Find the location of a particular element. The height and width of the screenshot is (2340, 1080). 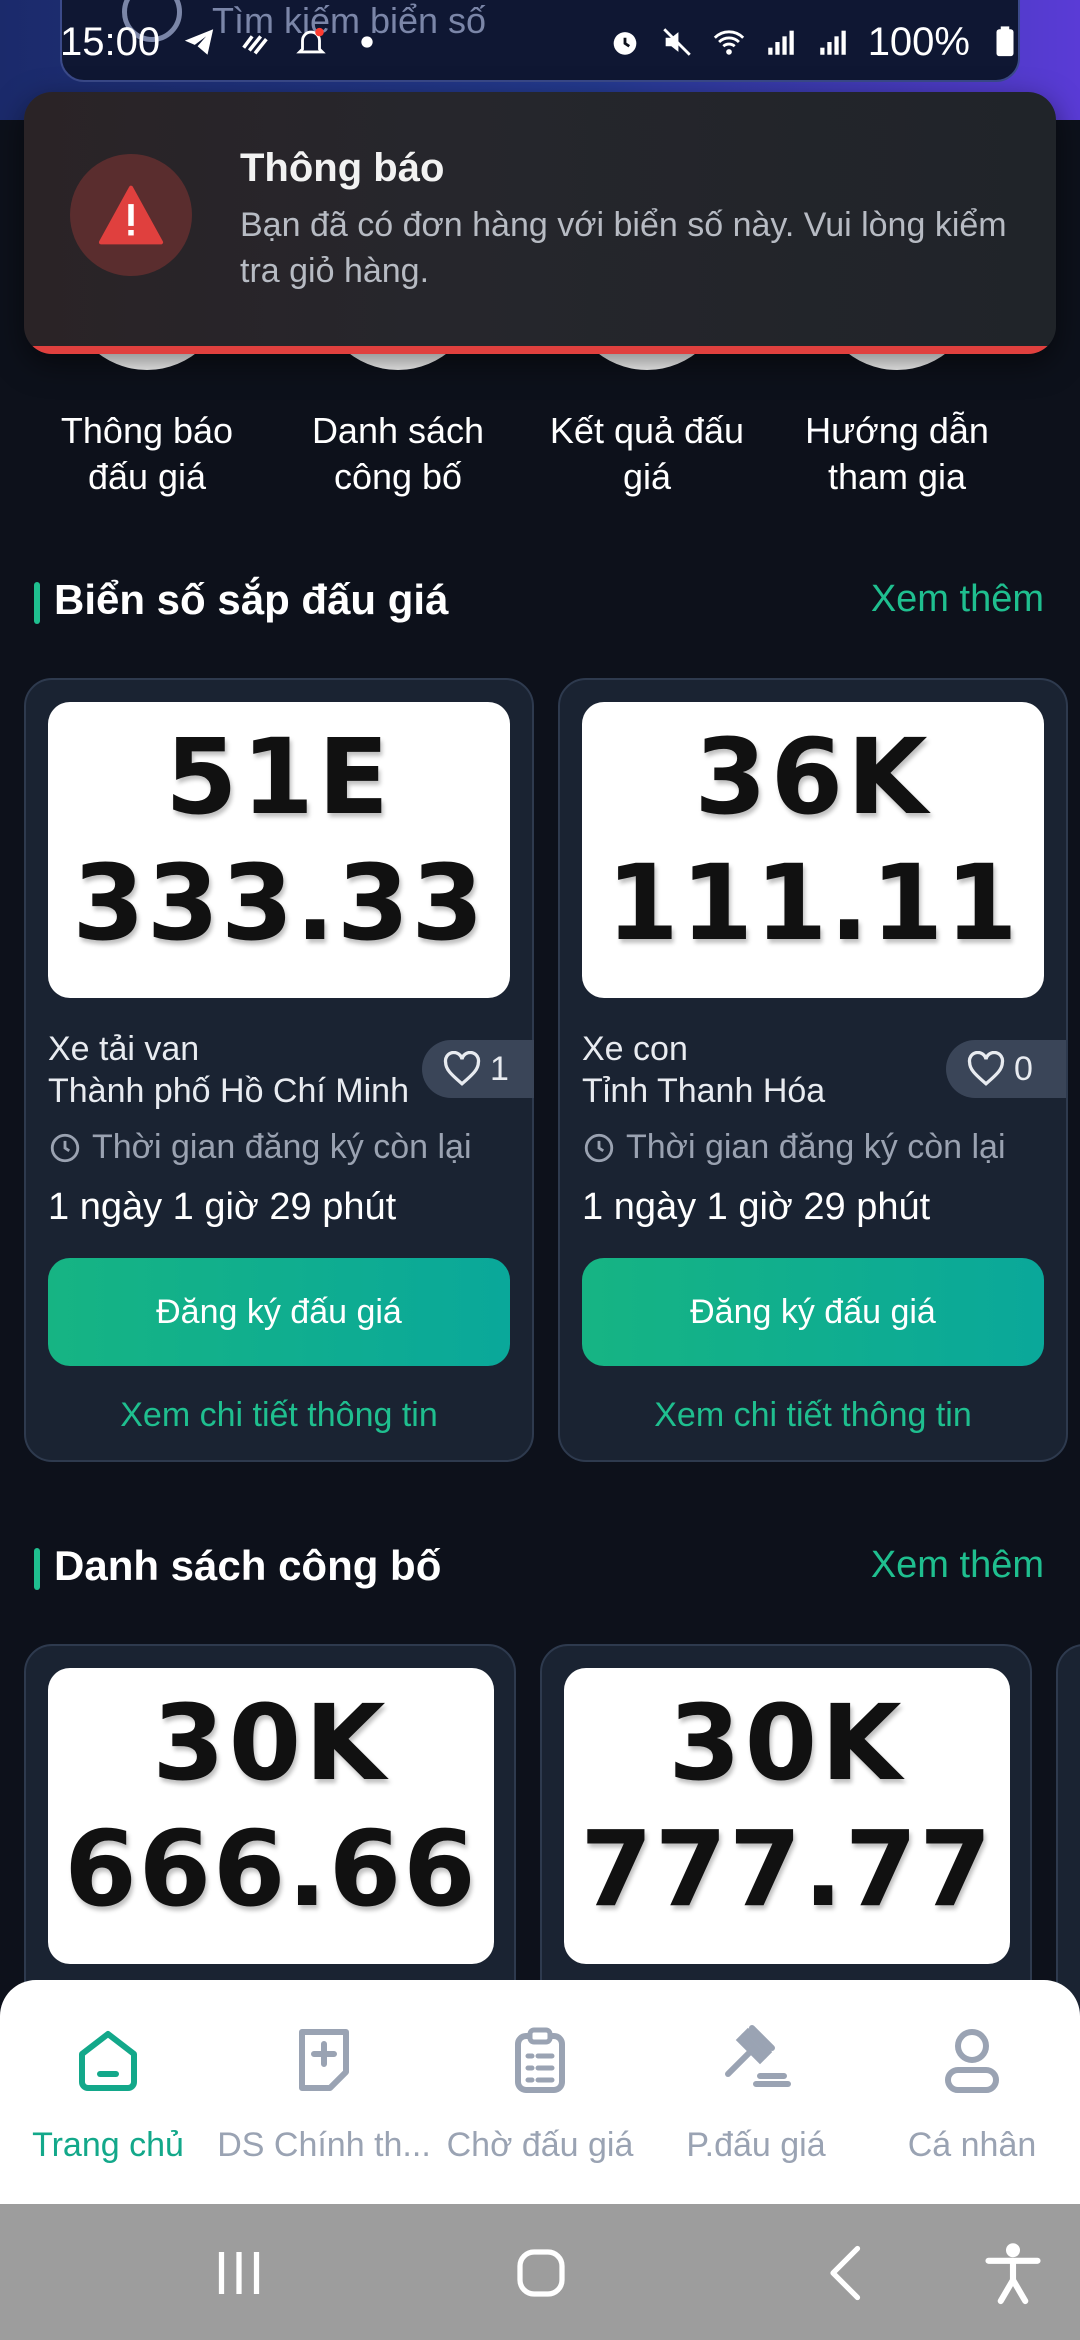

accessibility-icon is located at coordinates (1013, 2273).